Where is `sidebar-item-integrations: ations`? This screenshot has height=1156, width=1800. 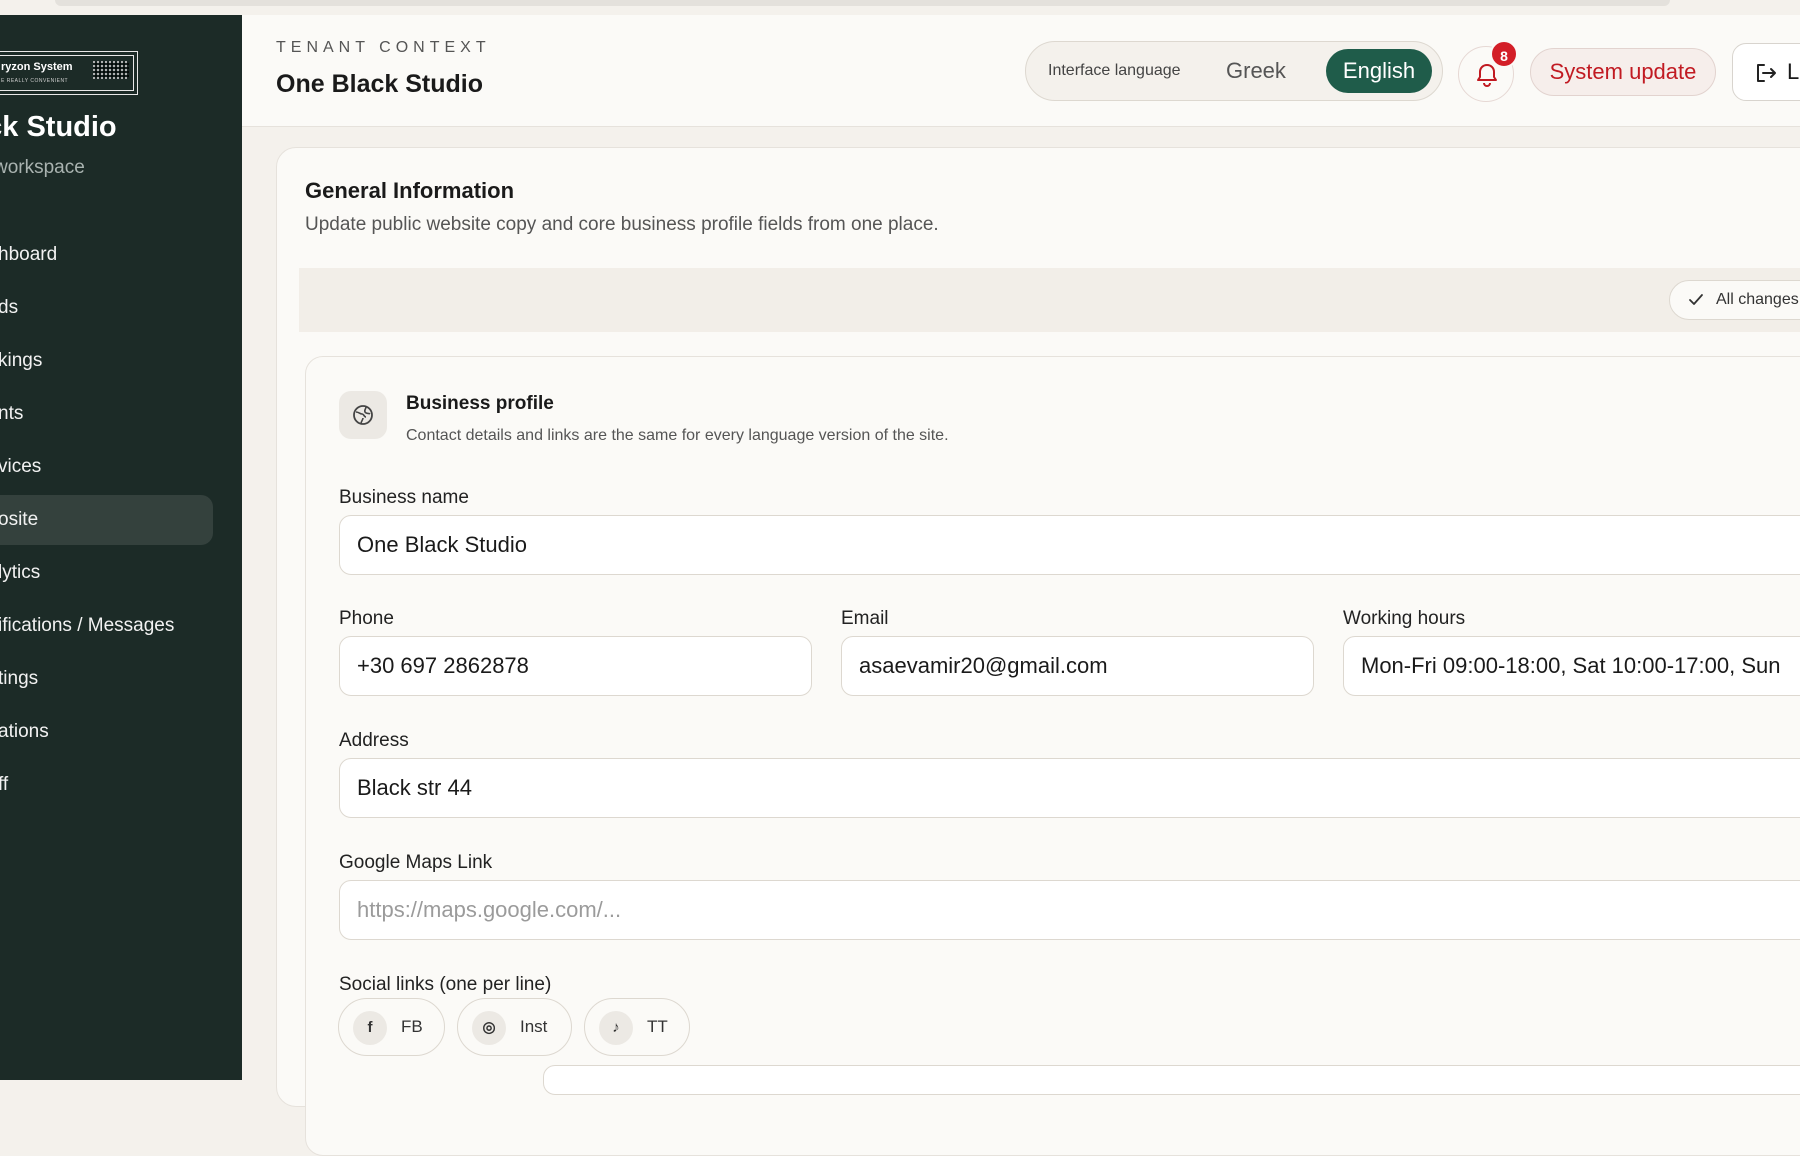
sidebar-item-integrations: ations is located at coordinates (106, 732).